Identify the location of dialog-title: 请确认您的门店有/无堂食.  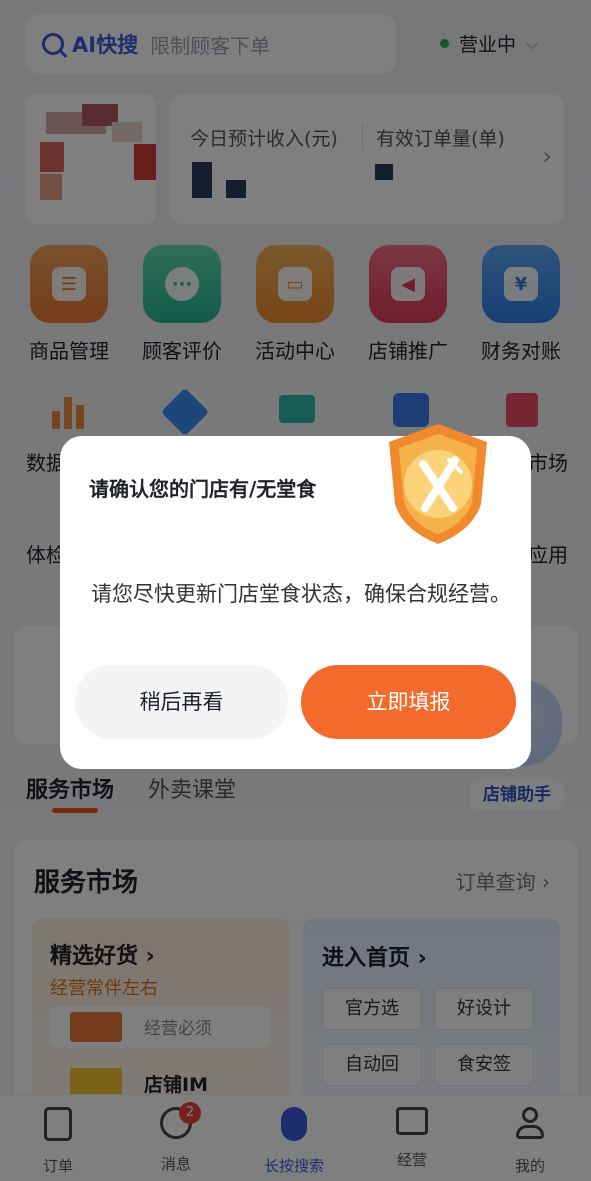
(203, 489).